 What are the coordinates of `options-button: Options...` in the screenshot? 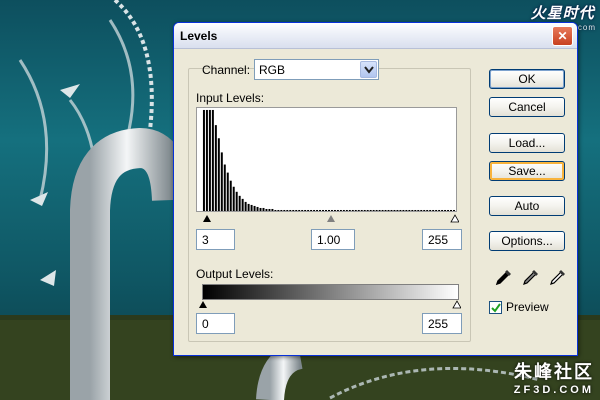 It's located at (527, 241).